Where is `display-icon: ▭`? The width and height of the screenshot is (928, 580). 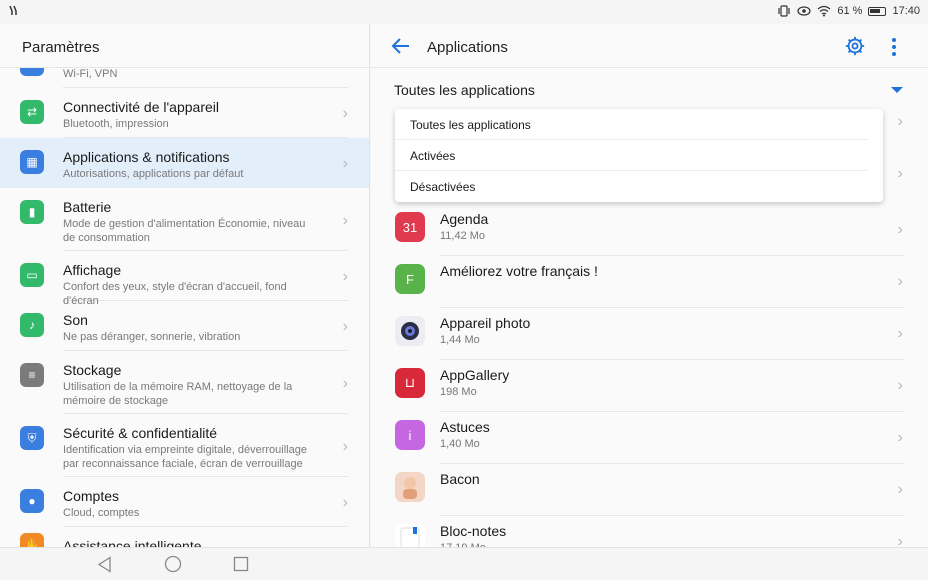 display-icon: ▭ is located at coordinates (32, 275).